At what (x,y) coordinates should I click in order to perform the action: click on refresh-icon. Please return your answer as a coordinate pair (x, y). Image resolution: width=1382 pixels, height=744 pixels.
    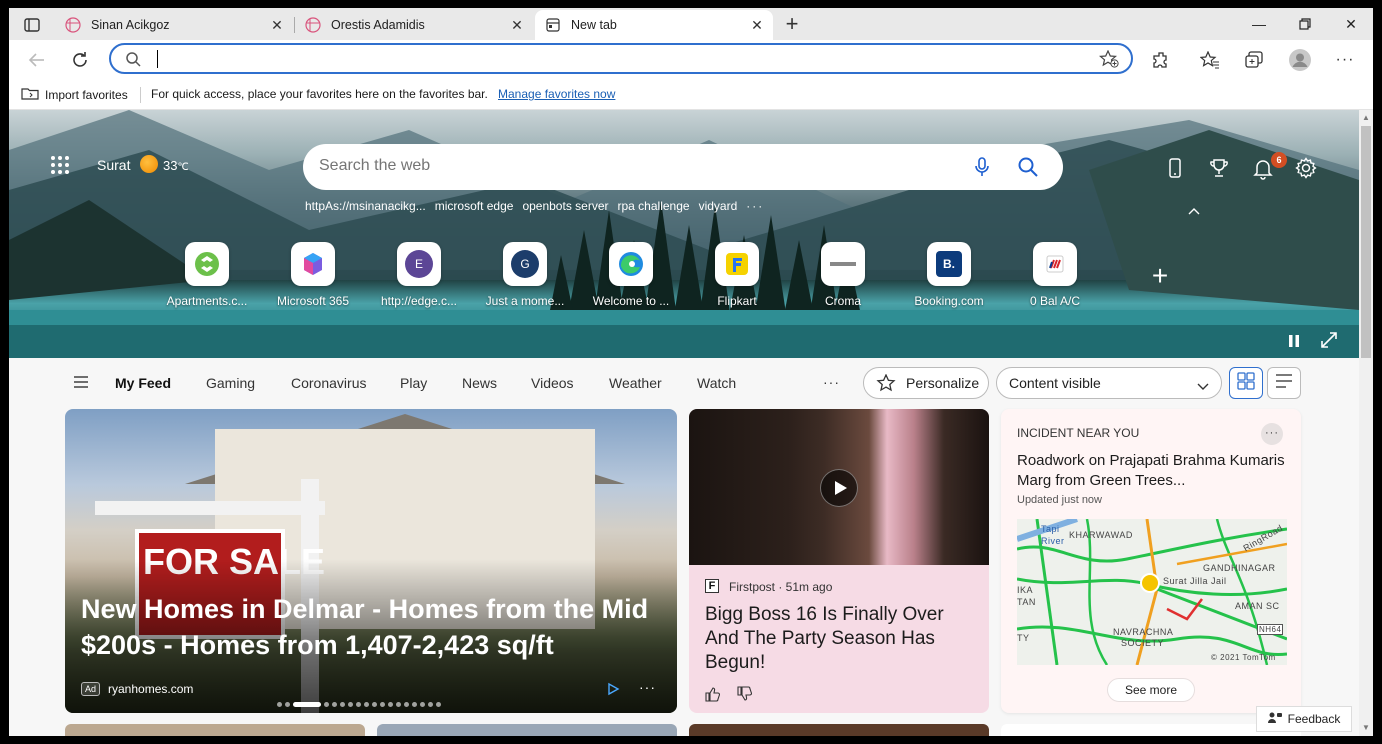
    Looking at the image, I should click on (80, 60).